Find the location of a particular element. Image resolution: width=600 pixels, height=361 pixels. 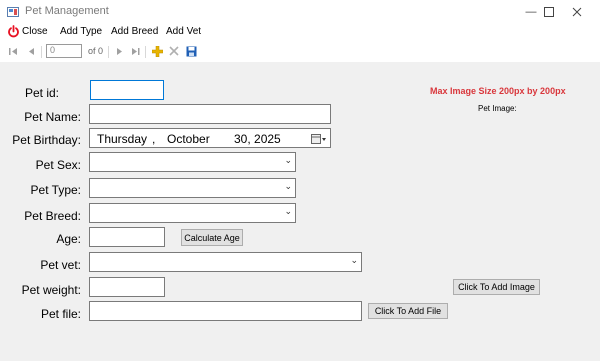

move-first-icon is located at coordinates (12, 51).